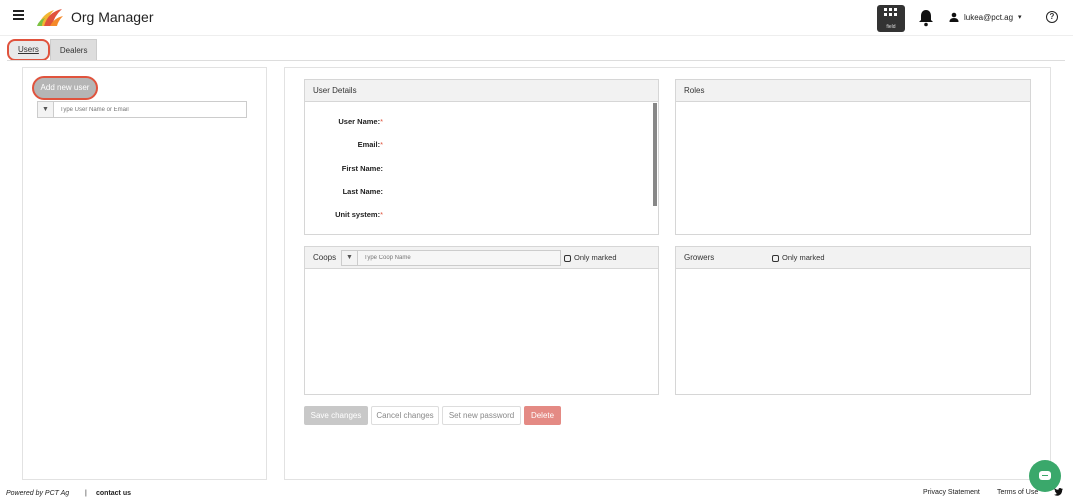 This screenshot has width=1073, height=501. What do you see at coordinates (38, 493) in the screenshot?
I see `powered-by: Powered by PCT Ag` at bounding box center [38, 493].